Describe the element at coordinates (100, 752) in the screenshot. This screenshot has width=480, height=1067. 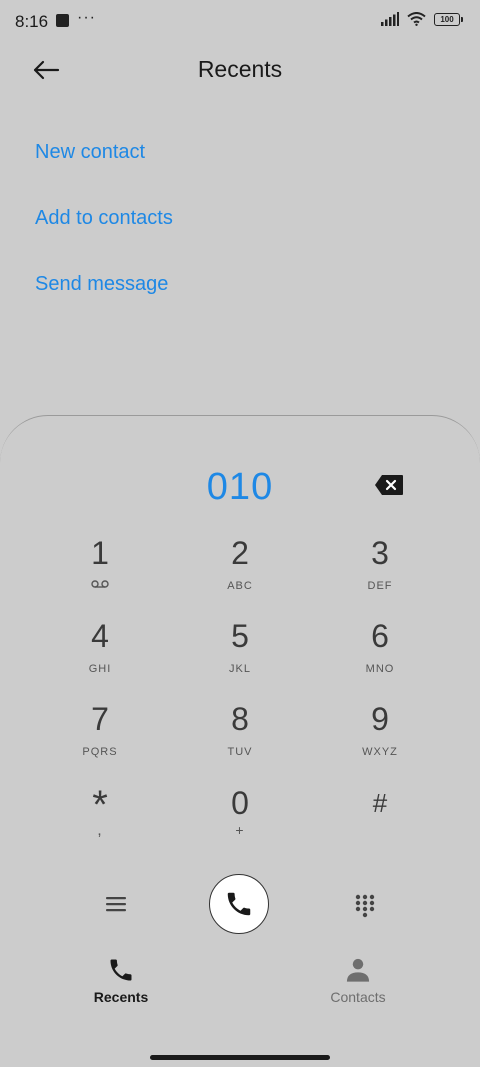
I see `key-letters: PQRS` at that location.